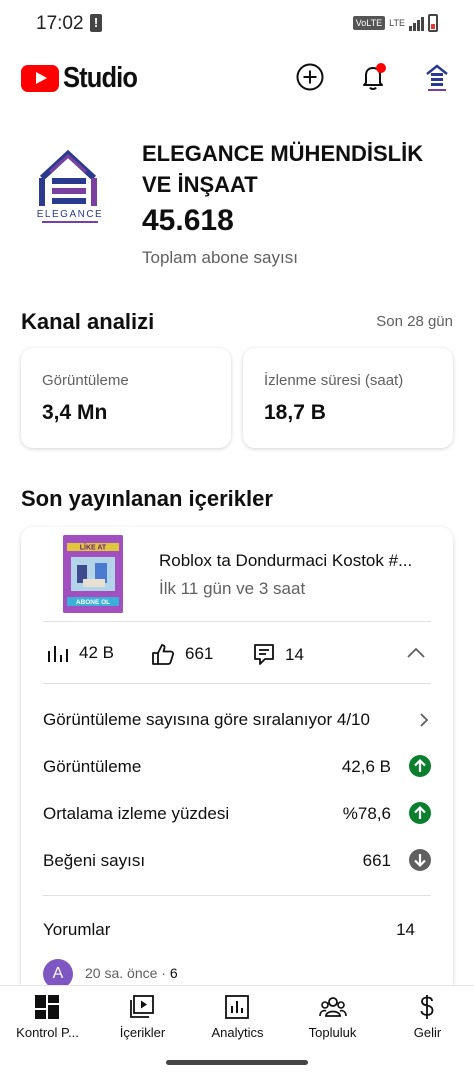 The image size is (474, 1080). Describe the element at coordinates (427, 1032) in the screenshot. I see `nav-label: Gelir` at that location.